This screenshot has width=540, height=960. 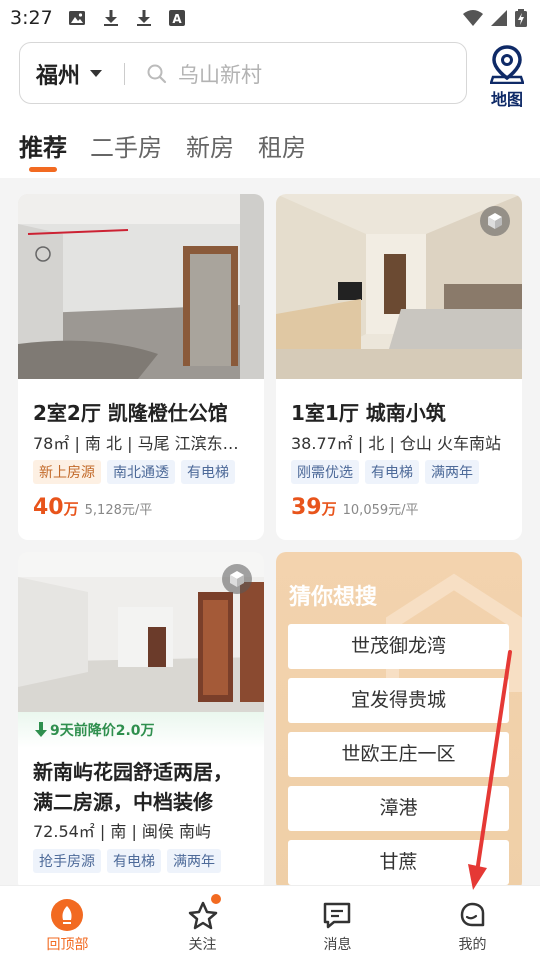 What do you see at coordinates (368, 413) in the screenshot?
I see `listing-title: 1室1厅 城南小筑` at bounding box center [368, 413].